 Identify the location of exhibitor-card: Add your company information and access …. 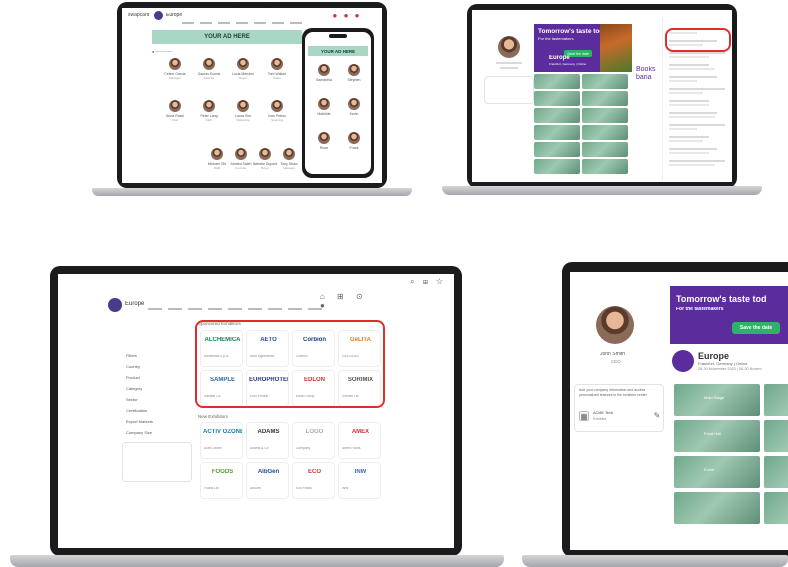
(619, 408).